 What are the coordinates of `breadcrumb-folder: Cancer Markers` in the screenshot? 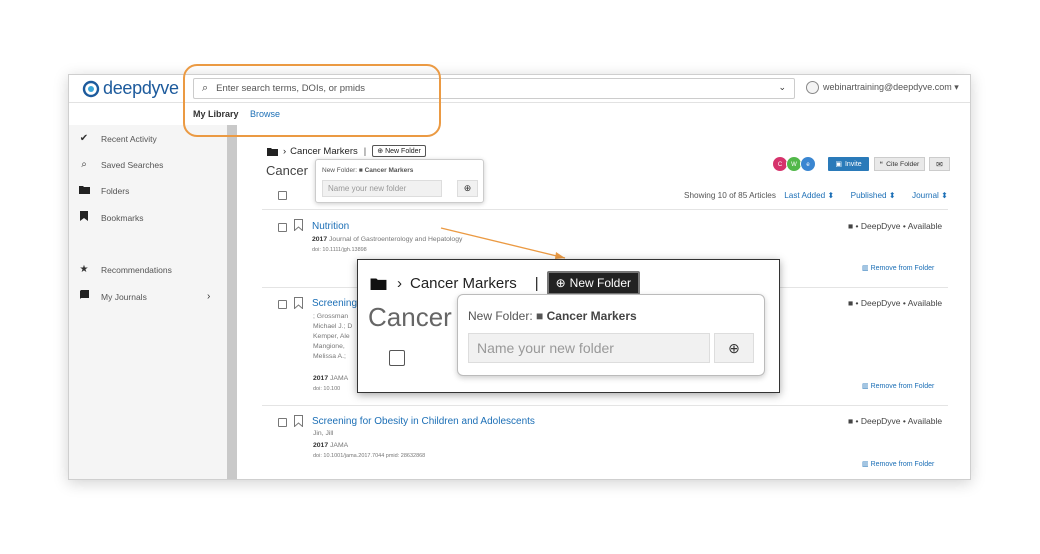 It's located at (463, 283).